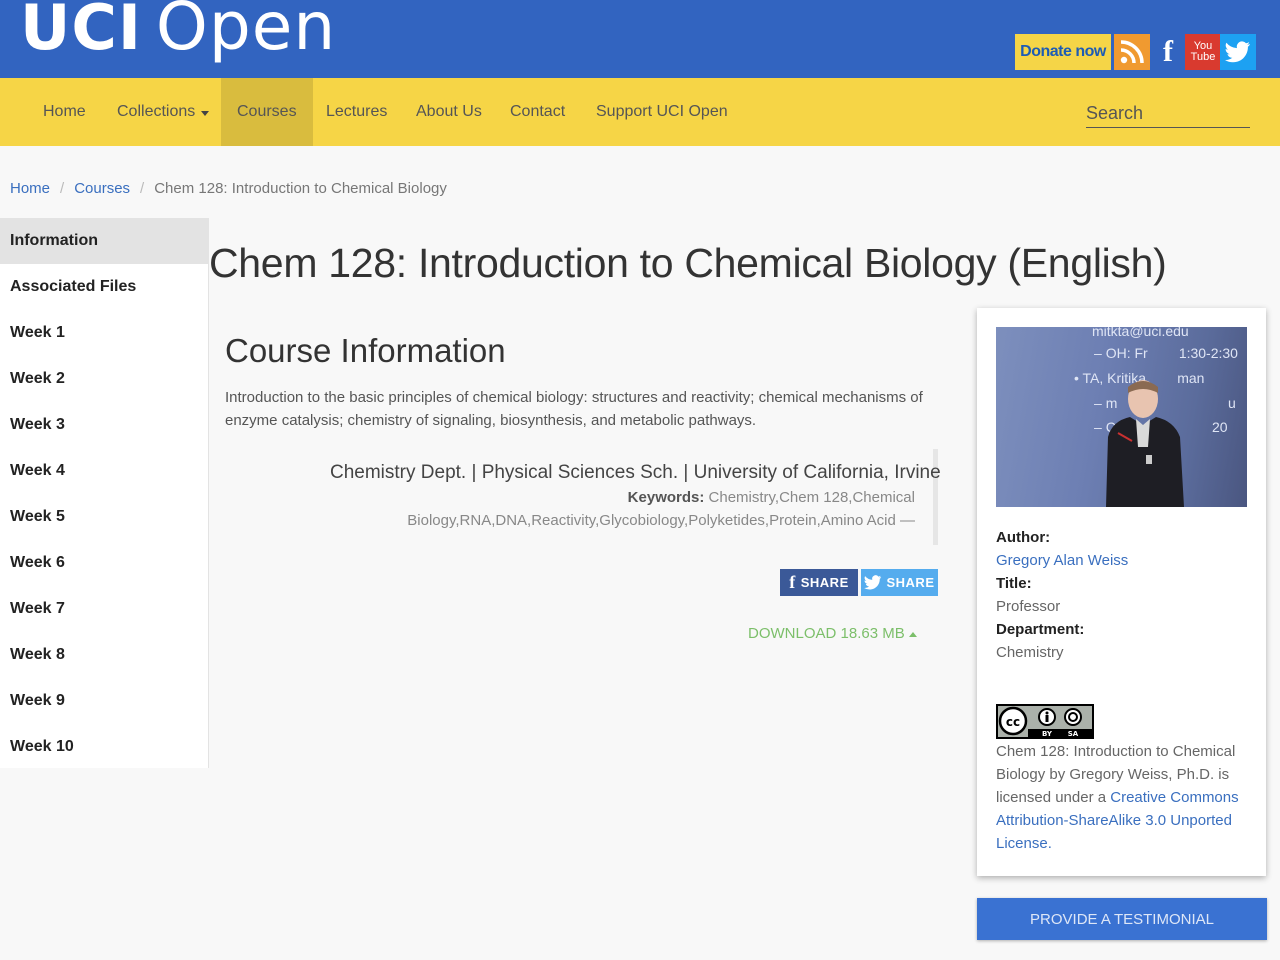 Image resolution: width=1280 pixels, height=960 pixels. I want to click on youtube-icon: You Tube, so click(1203, 52).